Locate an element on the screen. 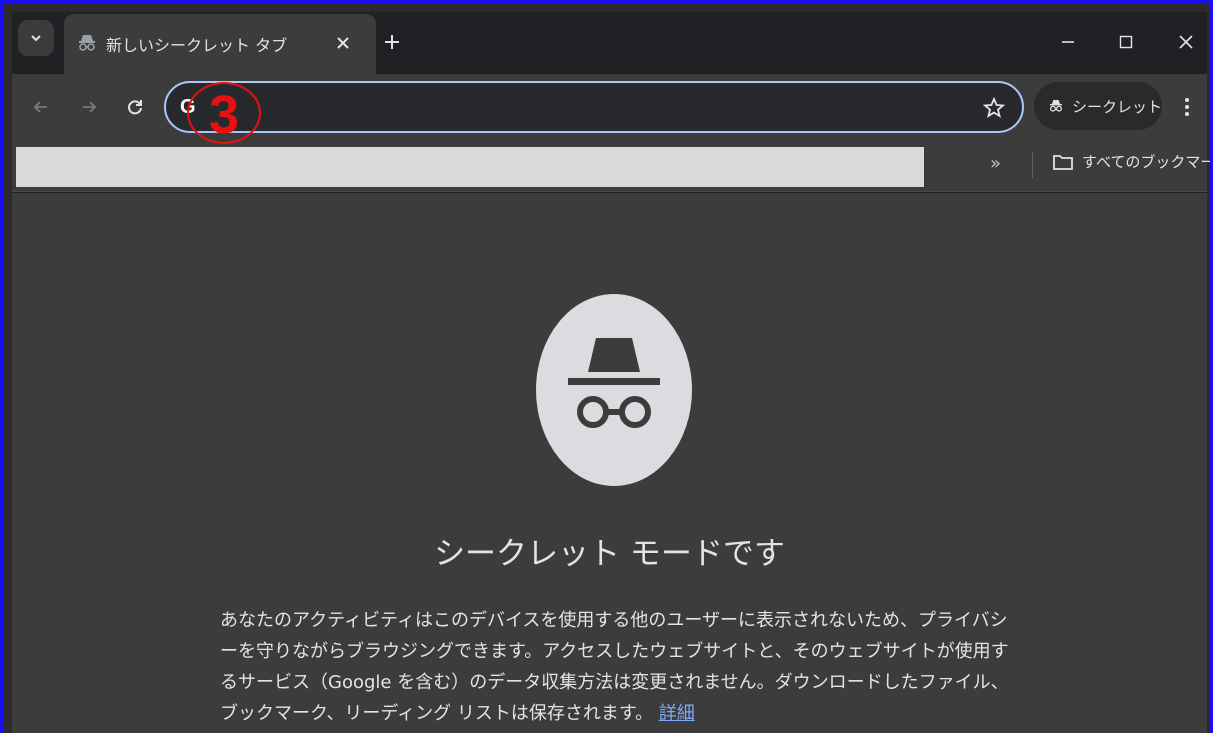 This screenshot has height=733, width=1213. minimize-icon is located at coordinates (1068, 42).